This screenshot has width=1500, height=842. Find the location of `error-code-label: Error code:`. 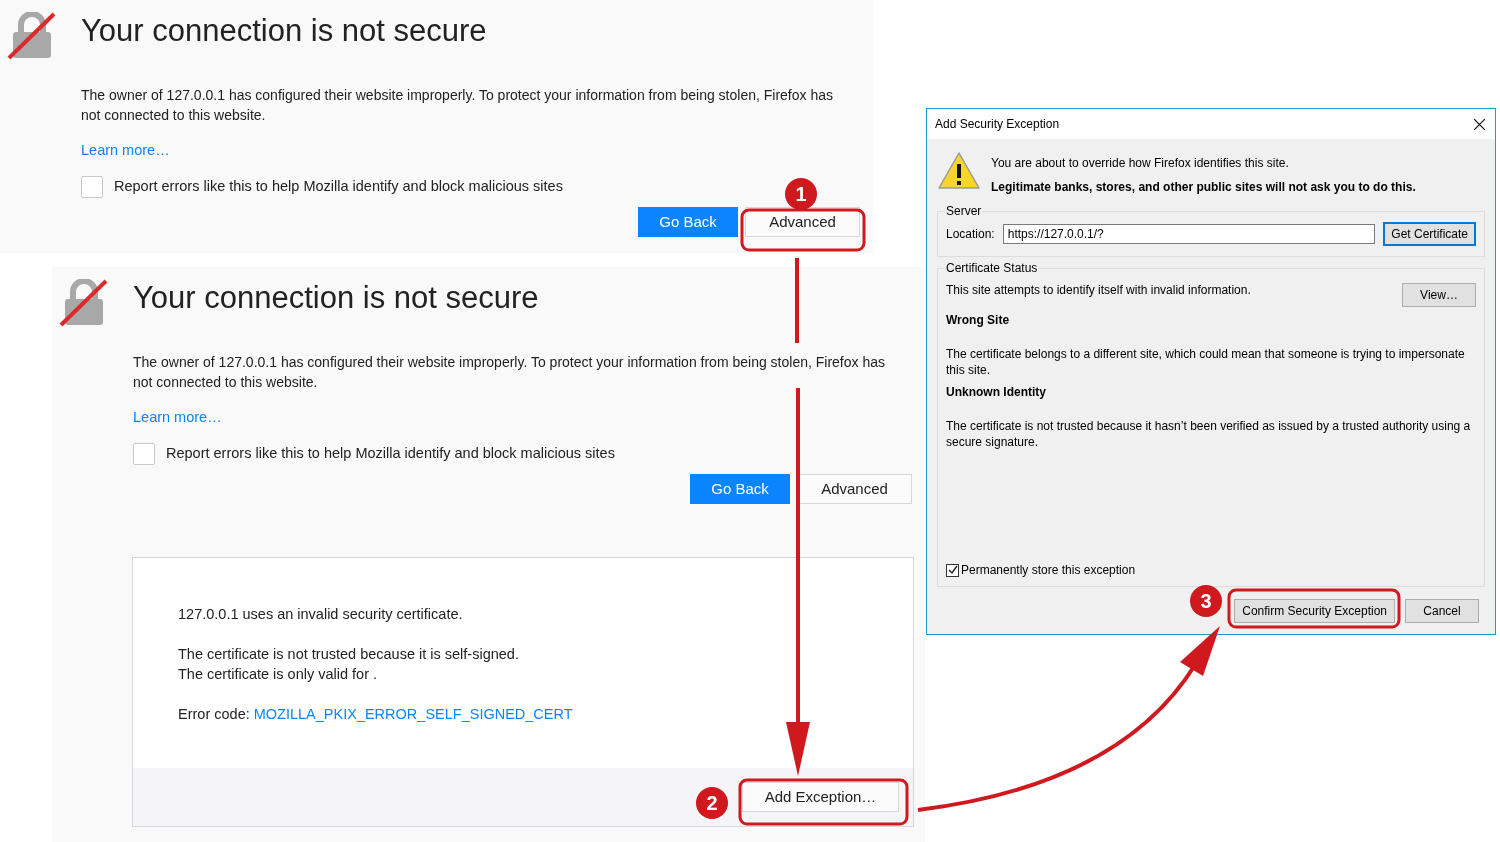

error-code-label: Error code: is located at coordinates (214, 714).